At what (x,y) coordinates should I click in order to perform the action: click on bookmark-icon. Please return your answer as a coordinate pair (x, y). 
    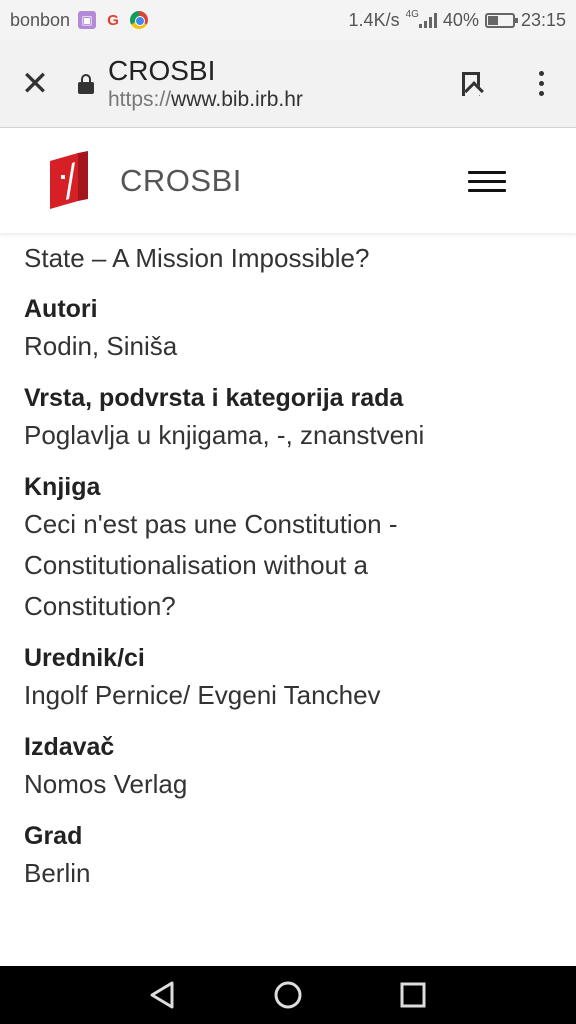
    Looking at the image, I should click on (471, 83).